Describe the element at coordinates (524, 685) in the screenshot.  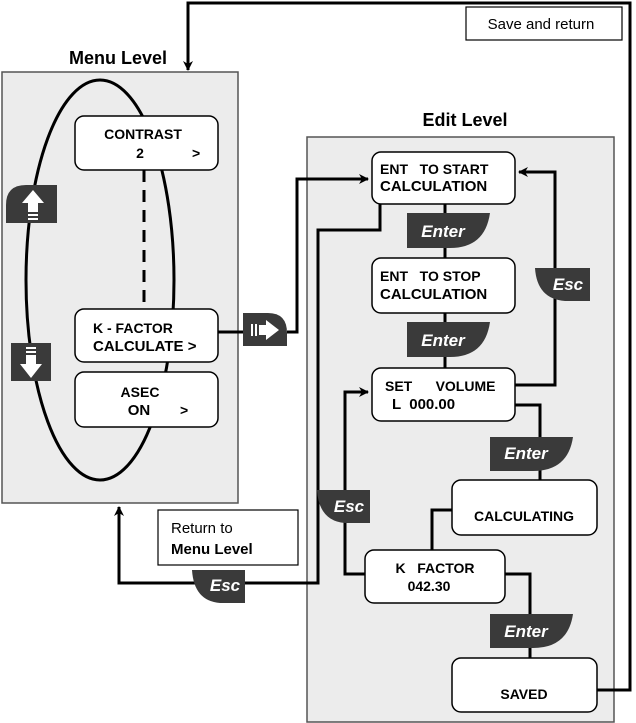
I see `screen-saved: SAVED` at that location.